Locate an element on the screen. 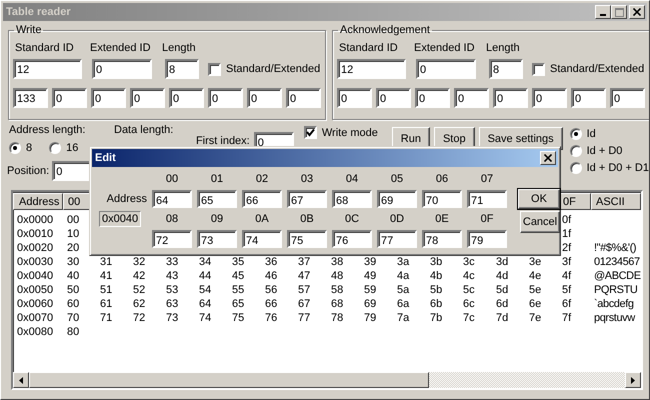 The image size is (650, 400). input-field: 133 is located at coordinates (30, 98).